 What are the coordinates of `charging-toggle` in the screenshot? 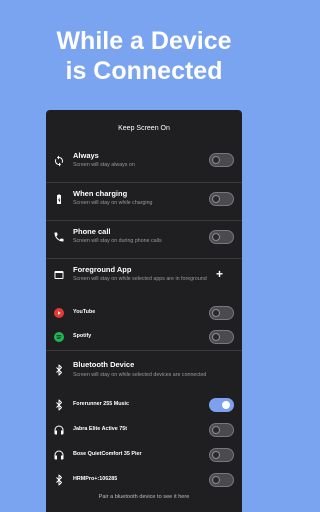 It's located at (221, 199).